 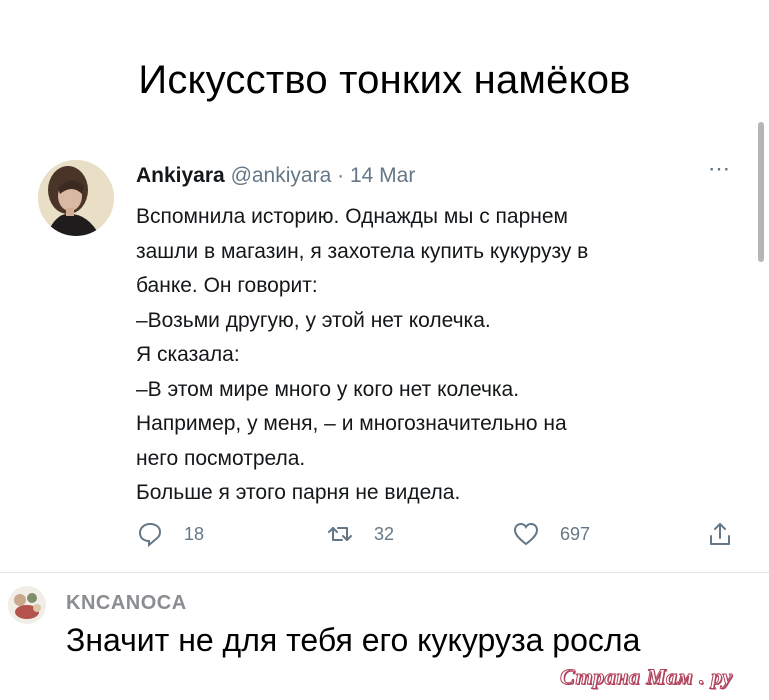 I want to click on site-watermark: Страна Мам . ру, so click(x=646, y=677).